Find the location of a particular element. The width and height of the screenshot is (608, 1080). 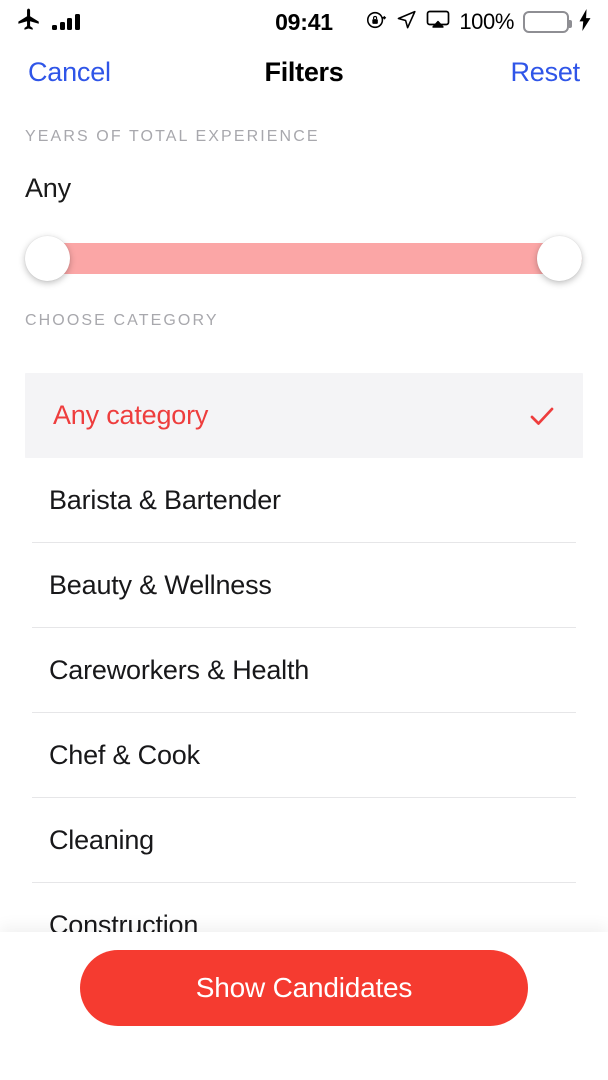

category-section-header: CHOOSE CATEGORY is located at coordinates (122, 320).